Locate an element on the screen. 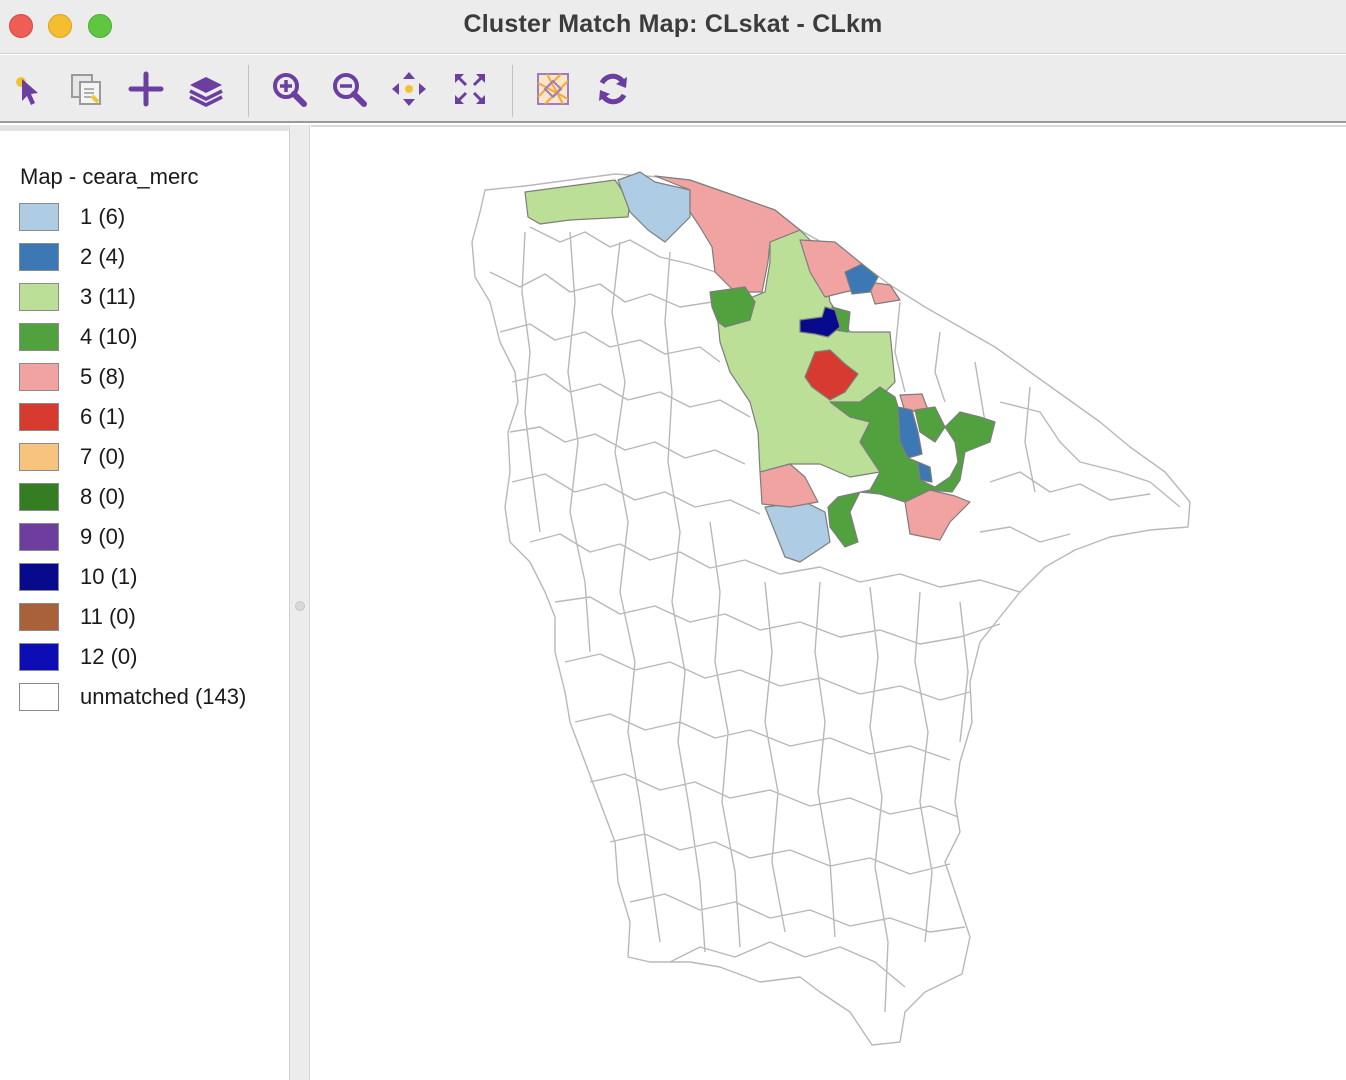 The image size is (1346, 1080). legend-item: 9 (0) is located at coordinates (149, 543).